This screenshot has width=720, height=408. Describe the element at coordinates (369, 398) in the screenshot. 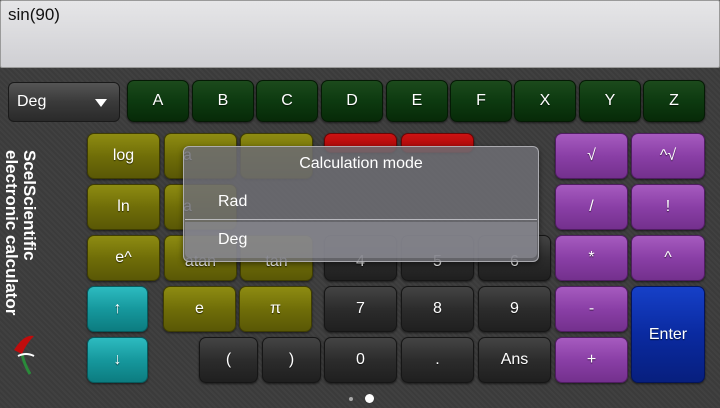

I see `page-dot-2-active` at that location.